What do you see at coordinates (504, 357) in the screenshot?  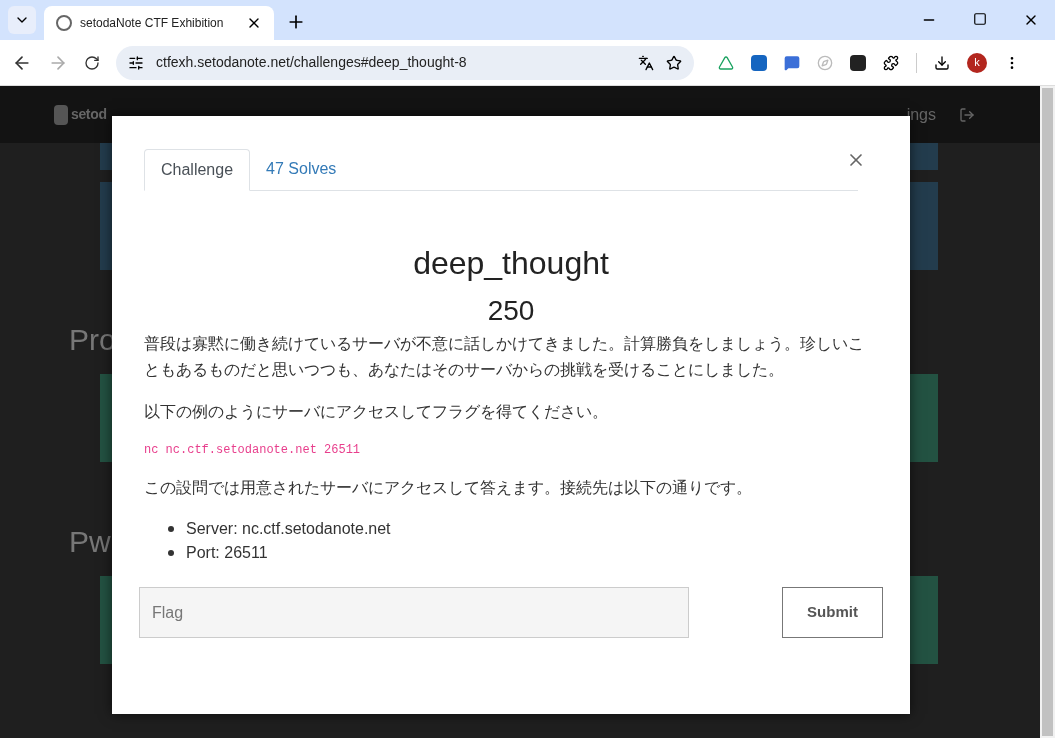 I see `description-paragraph: 普段は寡黙に働き続けているサーバが不意に話しかけてきました。計算勝負をしましょう。珍しいこともあるものだと思いつつも、あなたはそのサーバからの挑戦を受けることにしました。` at bounding box center [504, 357].